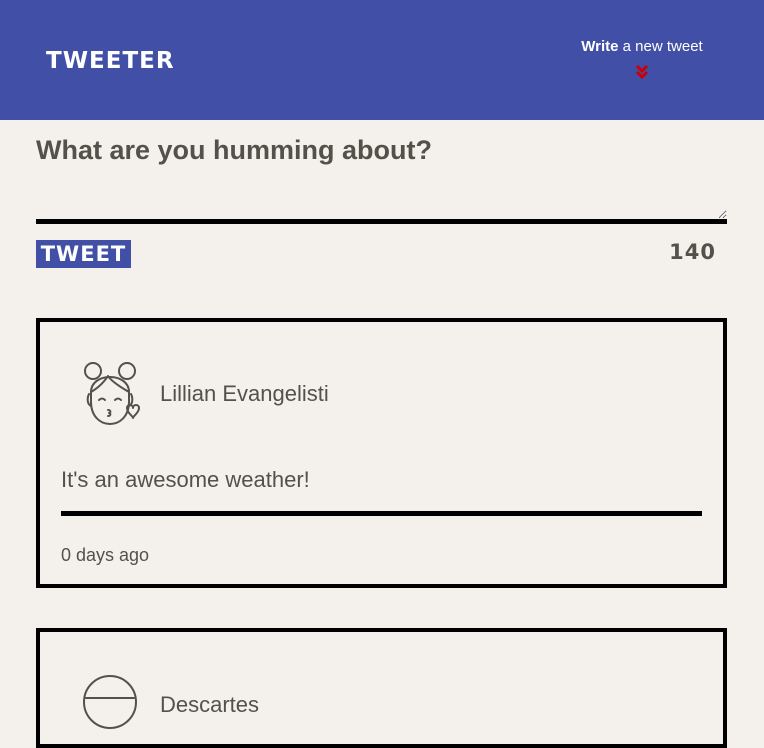  I want to click on compose-question: What are you humming about?, so click(234, 150).